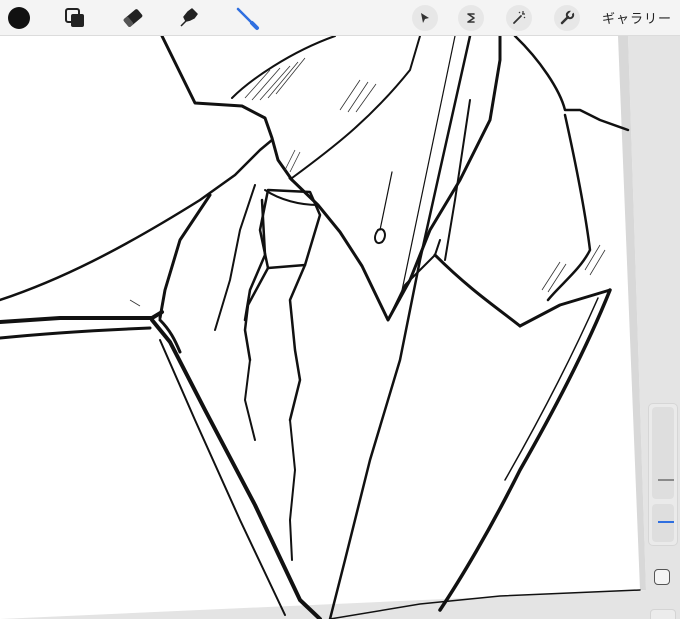  Describe the element at coordinates (663, 614) in the screenshot. I see `undo-button` at that location.